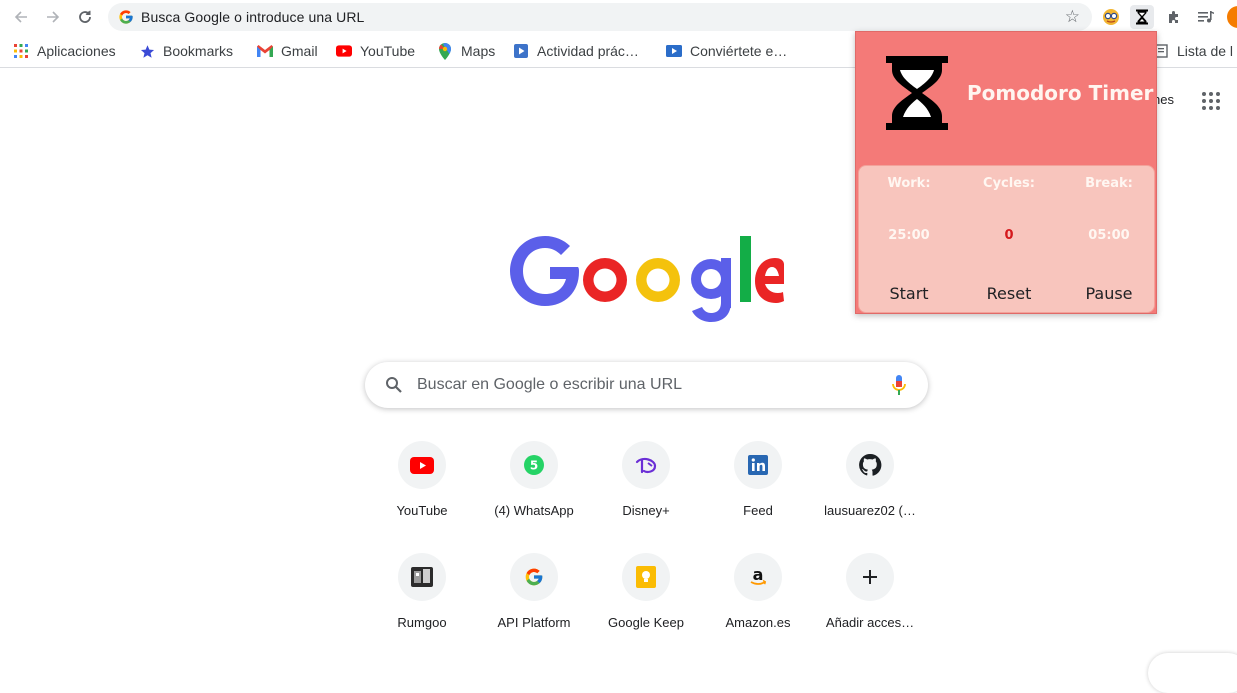  Describe the element at coordinates (1060, 93) in the screenshot. I see `popup-title: Pomodoro Timer` at that location.